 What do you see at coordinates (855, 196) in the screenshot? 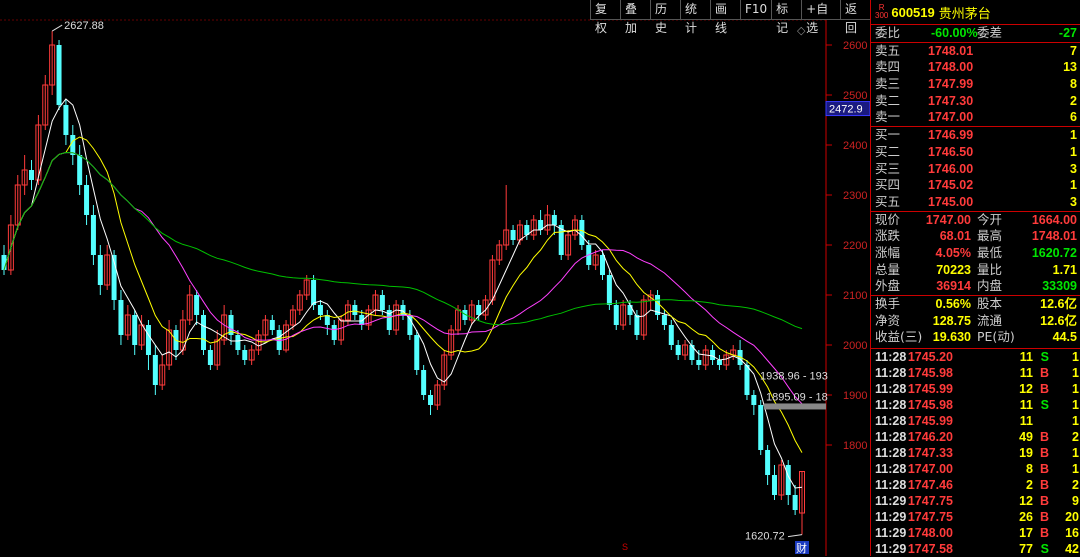
I see `axis-tick-label: 2300` at bounding box center [855, 196].